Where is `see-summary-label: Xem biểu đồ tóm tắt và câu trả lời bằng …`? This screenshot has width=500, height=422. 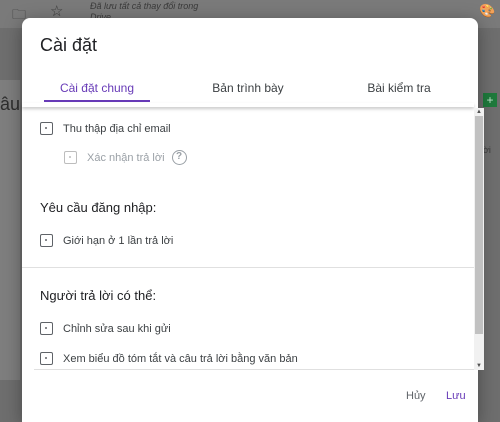
see-summary-label: Xem biểu đồ tóm tắt và câu trả lời bằng … is located at coordinates (180, 358).